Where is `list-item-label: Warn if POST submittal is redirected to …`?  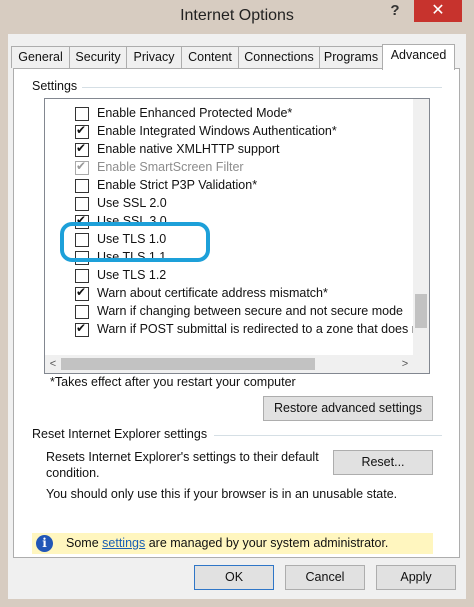
list-item-label: Warn if POST submittal is redirected to … is located at coordinates (258, 329).